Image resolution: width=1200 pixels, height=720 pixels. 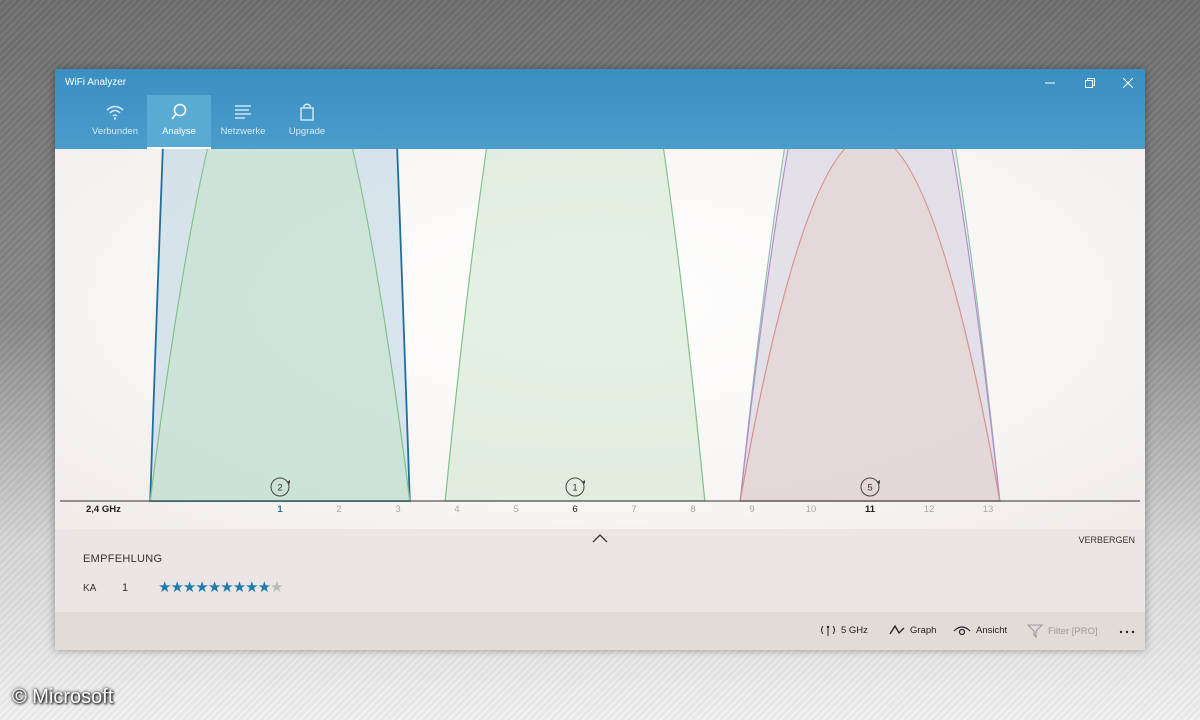 I want to click on close-icon, so click(x=1128, y=83).